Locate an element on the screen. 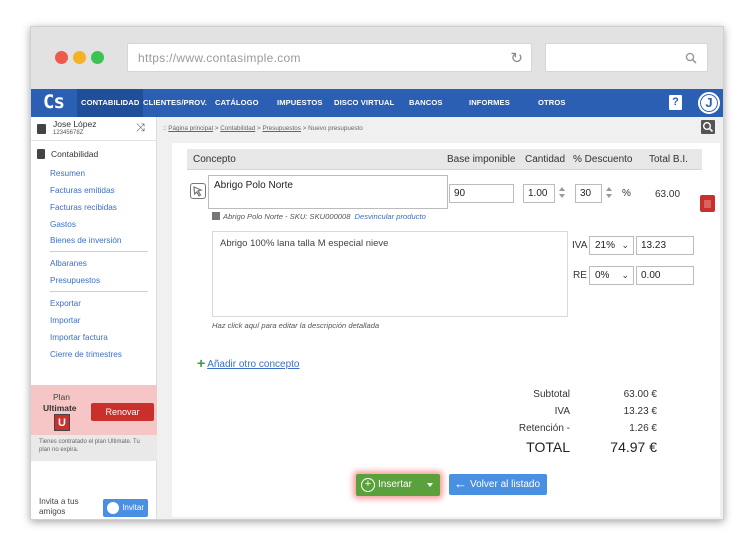 The image size is (750, 552). invite-button: Invitar is located at coordinates (125, 508).